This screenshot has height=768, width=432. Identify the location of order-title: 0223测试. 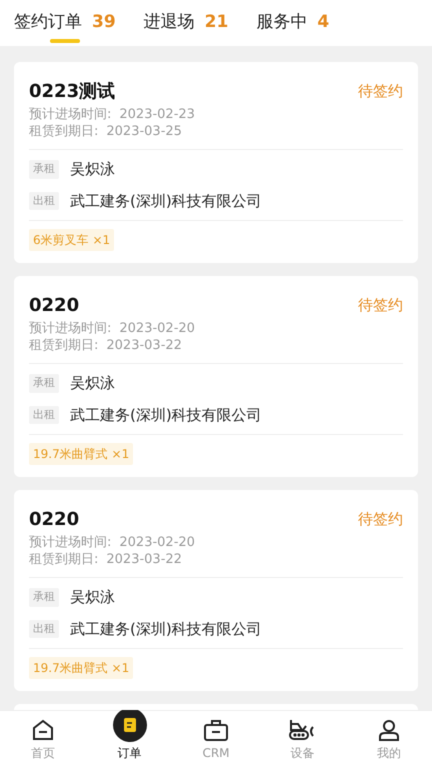
(72, 92).